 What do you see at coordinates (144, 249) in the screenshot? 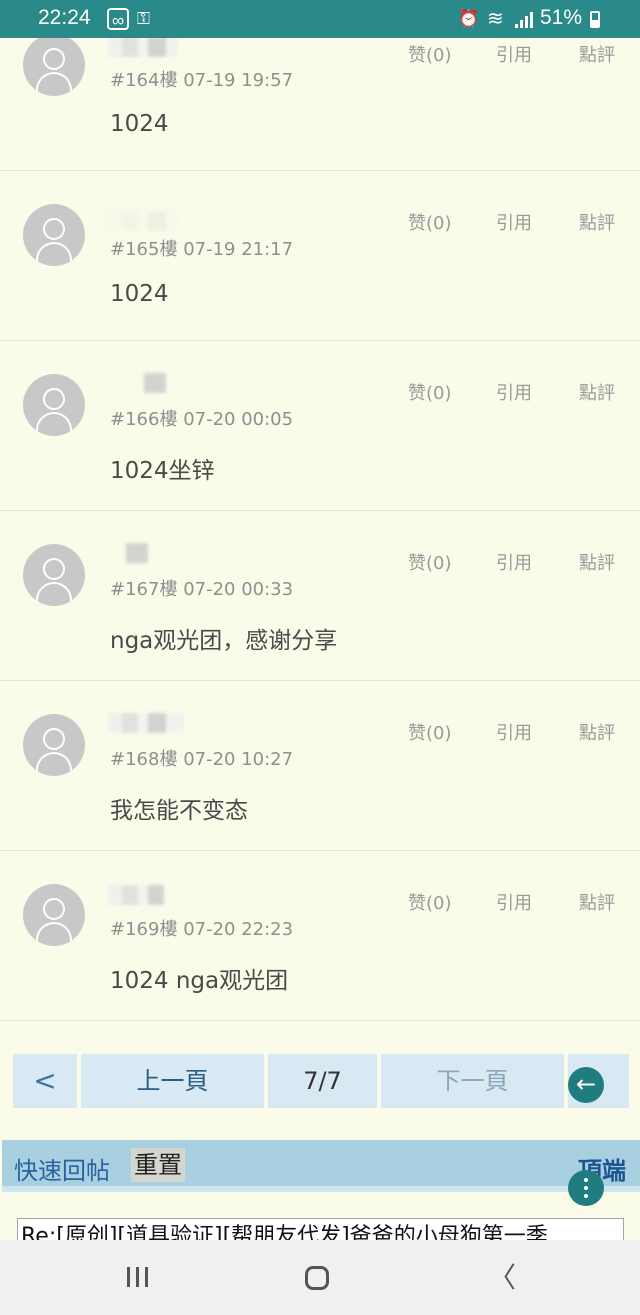
I see `floor-number: #165樓` at bounding box center [144, 249].